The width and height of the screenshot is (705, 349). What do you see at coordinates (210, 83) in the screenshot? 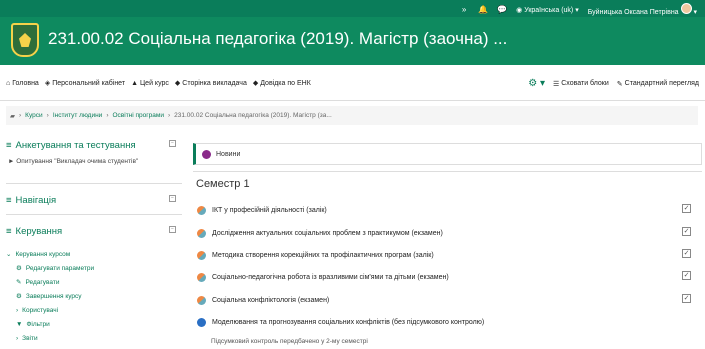
I see `nav-teacher-page: ◆ Сторінка викладача` at bounding box center [210, 83].